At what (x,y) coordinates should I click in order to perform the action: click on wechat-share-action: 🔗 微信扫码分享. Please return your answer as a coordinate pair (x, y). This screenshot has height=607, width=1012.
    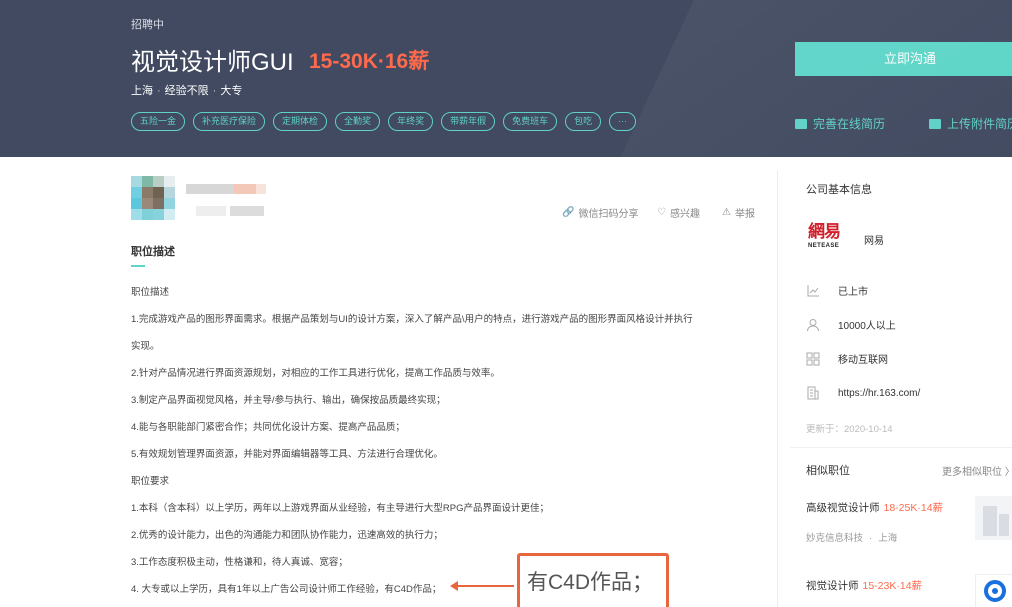
    Looking at the image, I should click on (600, 212).